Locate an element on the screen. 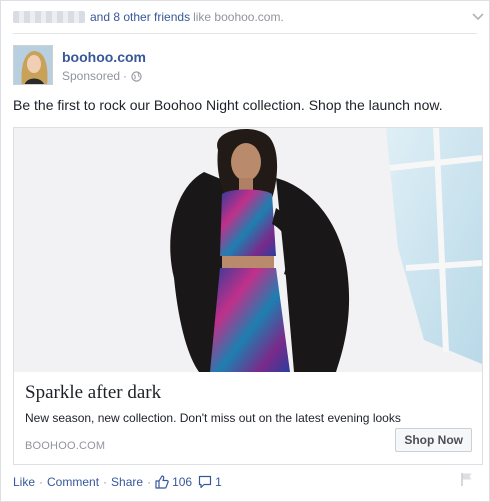 The width and height of the screenshot is (490, 502). chevron-down-icon is located at coordinates (478, 16).